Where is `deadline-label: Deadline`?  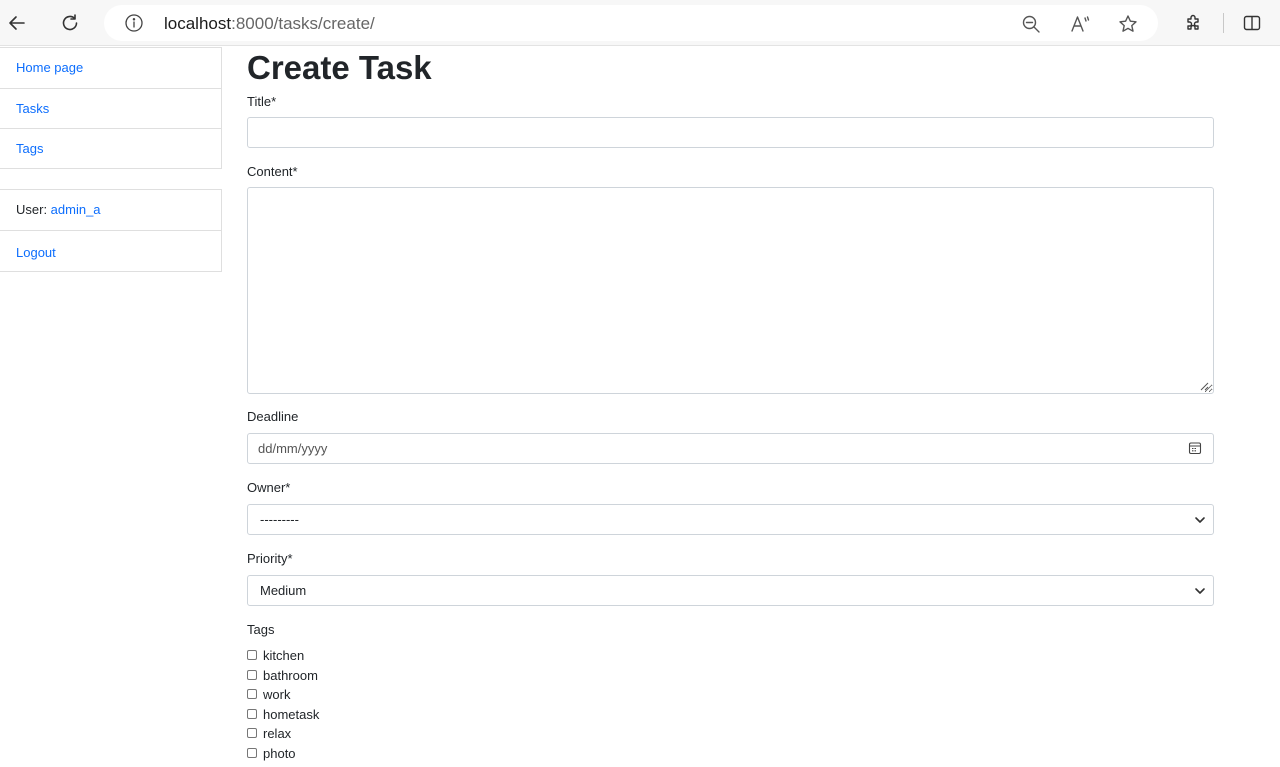 deadline-label: Deadline is located at coordinates (273, 416).